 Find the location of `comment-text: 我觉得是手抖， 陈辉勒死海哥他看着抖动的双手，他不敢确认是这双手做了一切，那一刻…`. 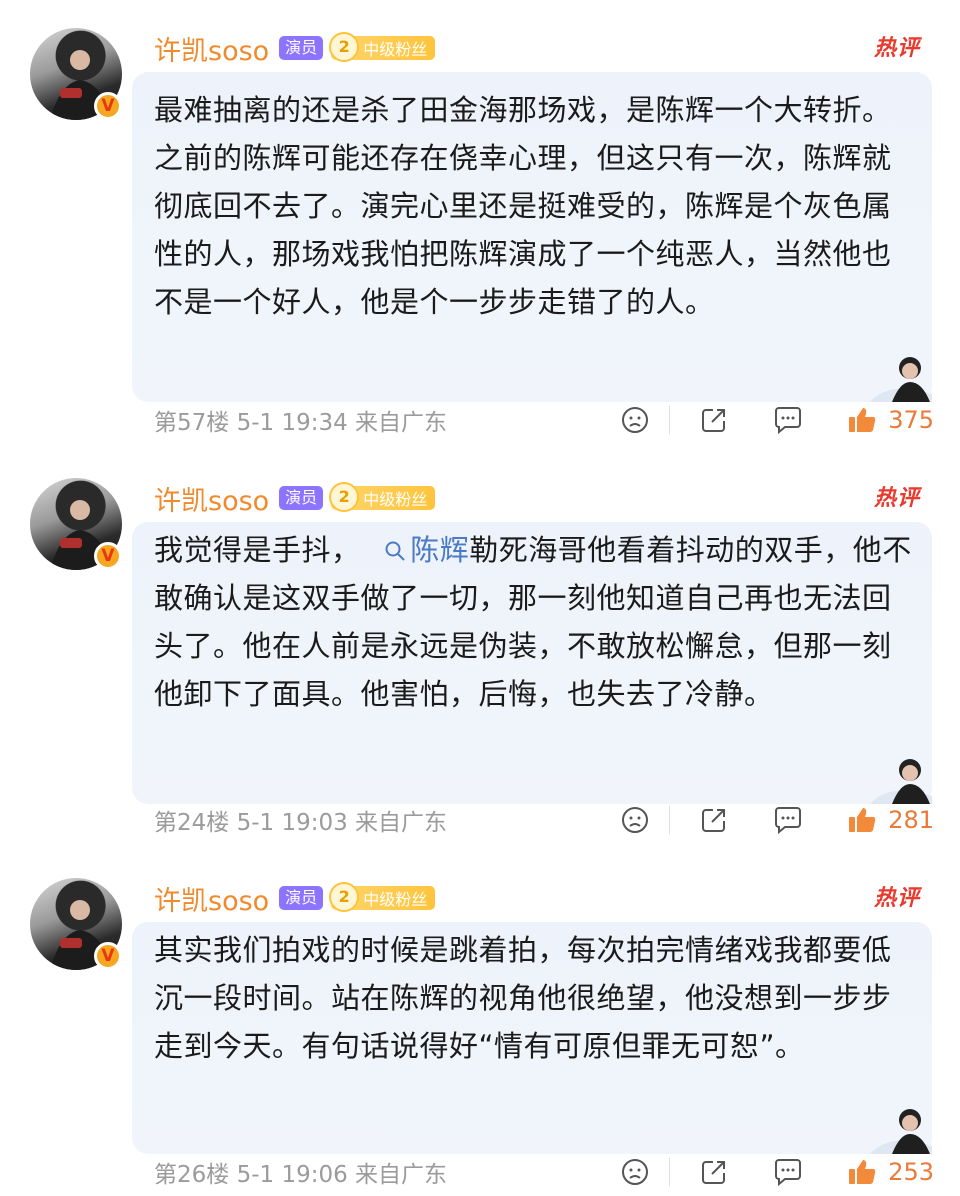

comment-text: 我觉得是手抖， 陈辉勒死海哥他看着抖动的双手，他不敢确认是这双手做了一切，那一刻… is located at coordinates (534, 622).